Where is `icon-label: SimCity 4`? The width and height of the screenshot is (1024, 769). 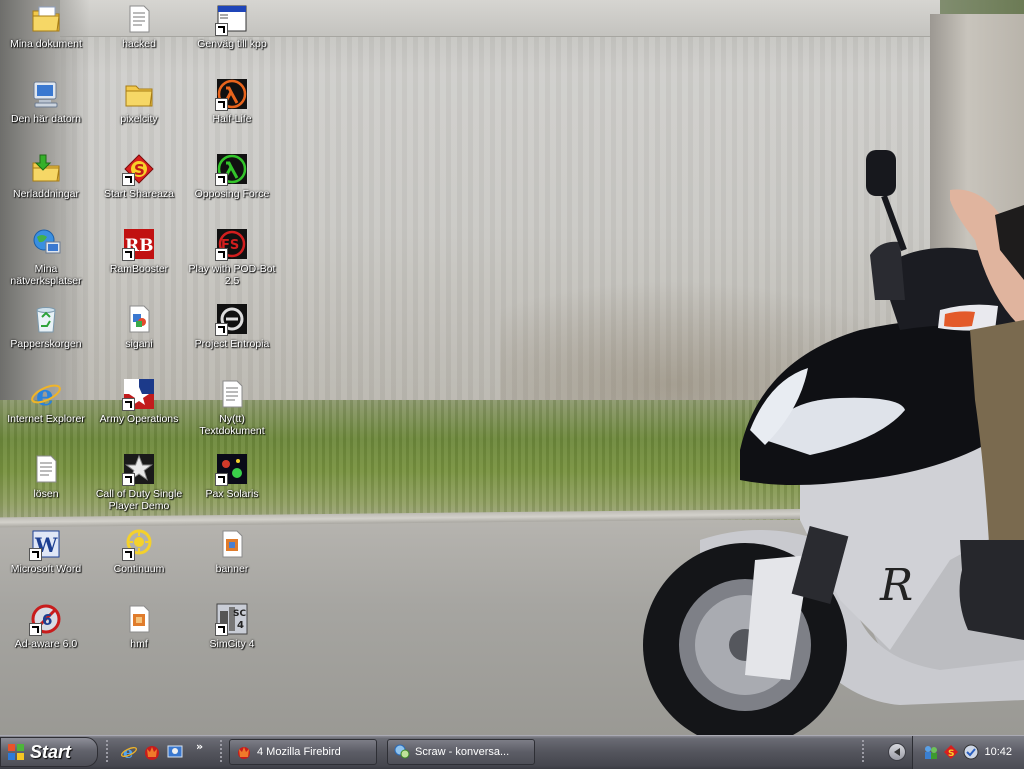
icon-label: SimCity 4 is located at coordinates (232, 644).